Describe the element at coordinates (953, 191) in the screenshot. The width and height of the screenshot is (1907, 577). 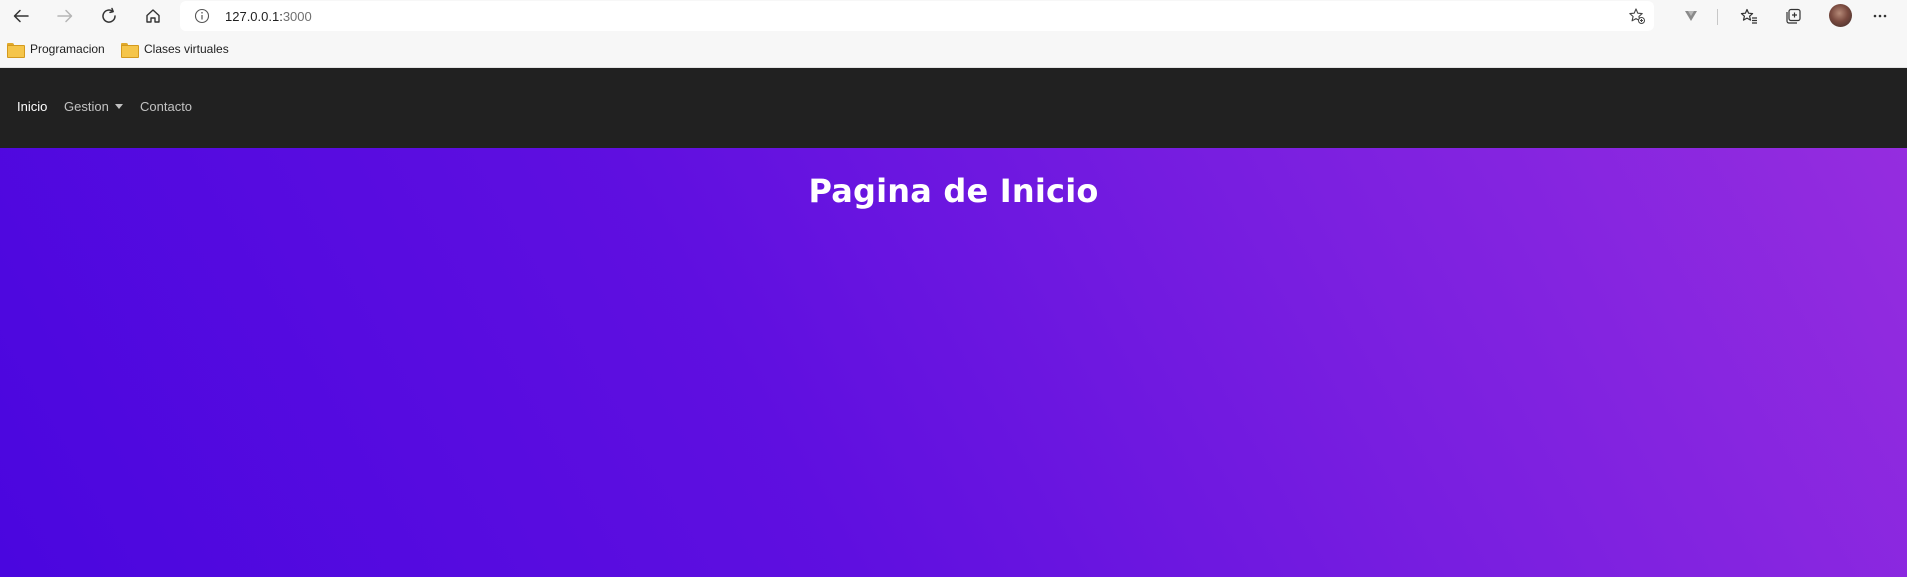
I see `page-title: Pagina de Inicio` at that location.